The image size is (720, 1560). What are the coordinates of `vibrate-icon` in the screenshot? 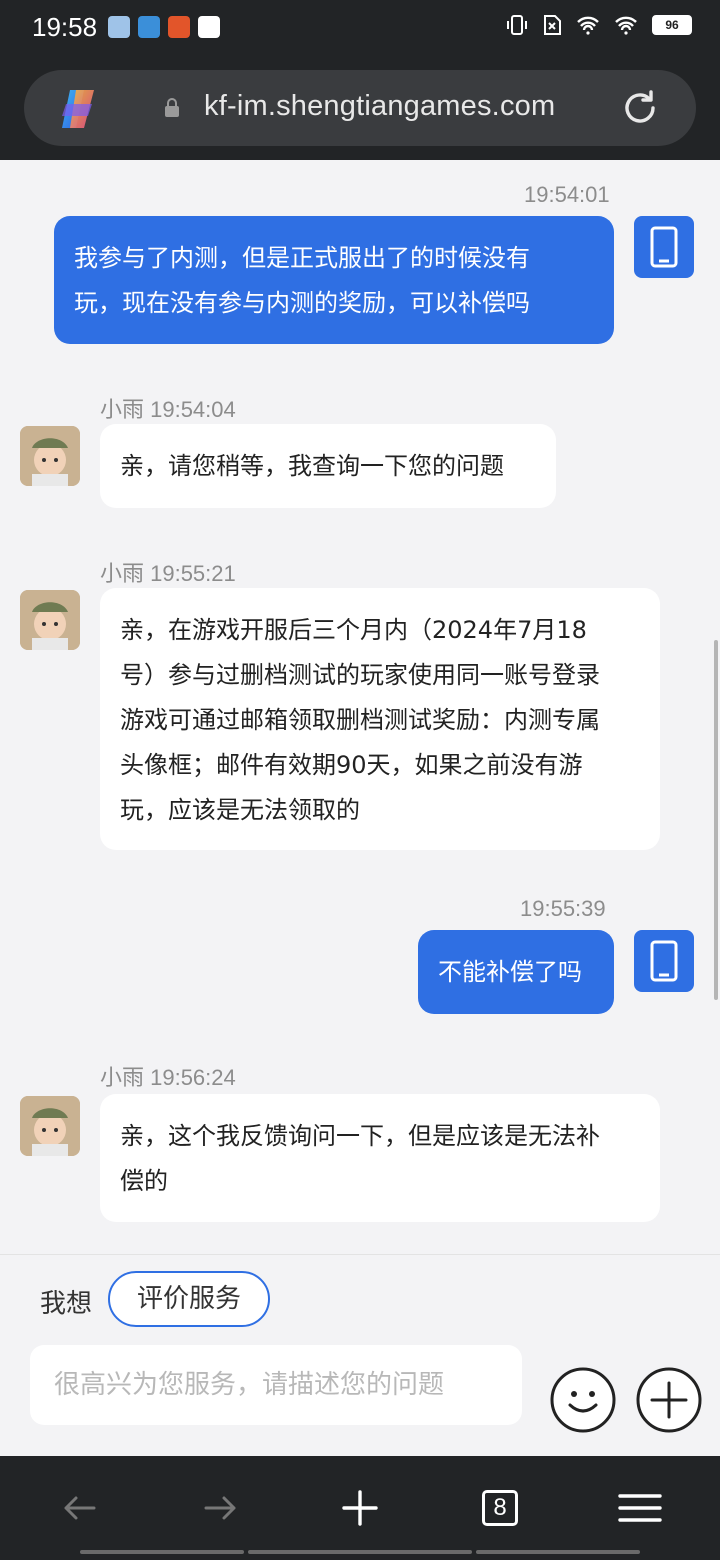 It's located at (517, 25).